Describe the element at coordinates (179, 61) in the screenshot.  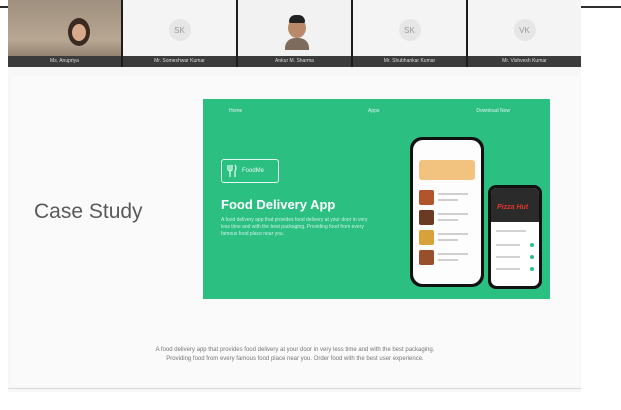
I see `participant-name: Mr. Someshwar Kumar` at that location.